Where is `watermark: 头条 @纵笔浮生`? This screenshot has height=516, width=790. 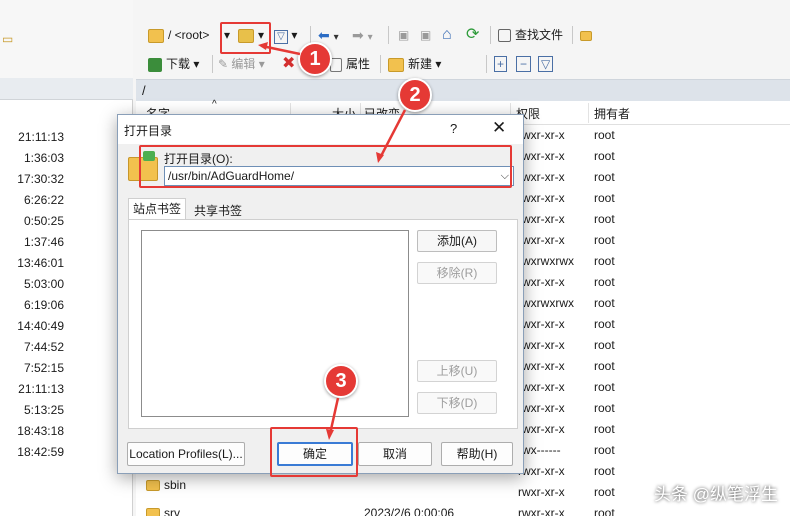 watermark: 头条 @纵笔浮生 is located at coordinates (716, 494).